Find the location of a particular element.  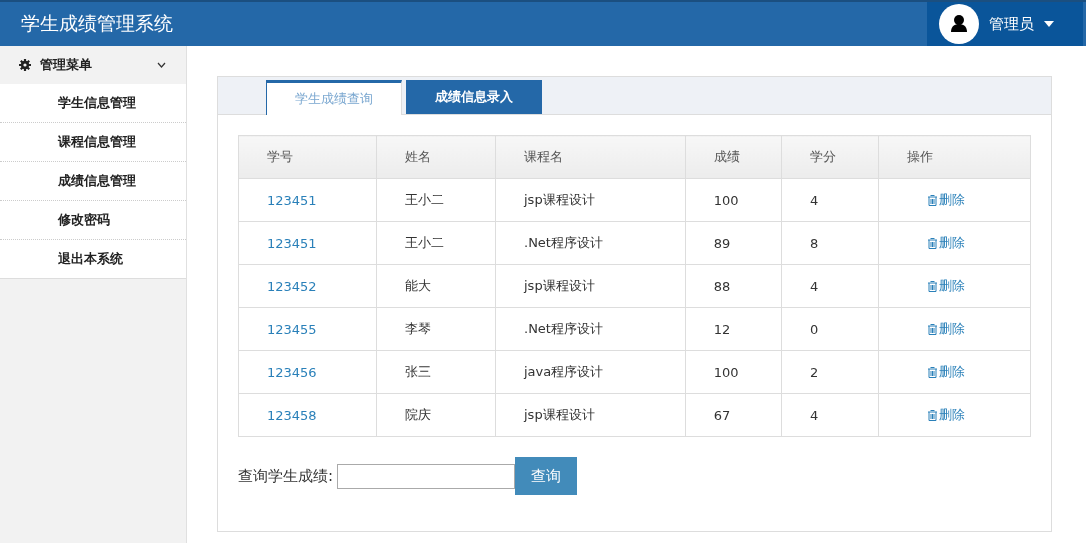

table-cell: 123455 is located at coordinates (307, 329).